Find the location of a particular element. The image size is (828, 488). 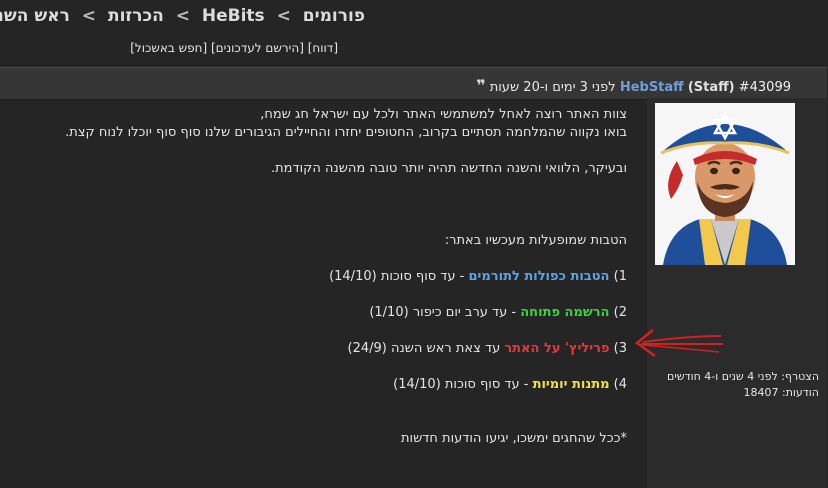

pirate-avatar is located at coordinates (726, 184).